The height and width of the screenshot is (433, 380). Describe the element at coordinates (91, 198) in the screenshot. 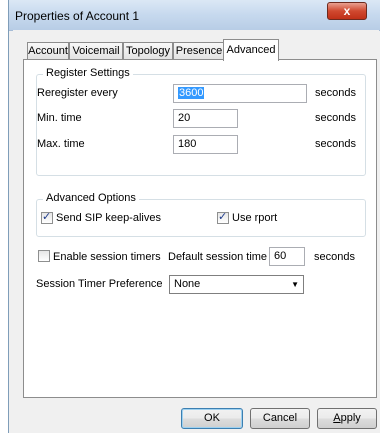

I see `advanced-options-title: Advanced Options` at that location.